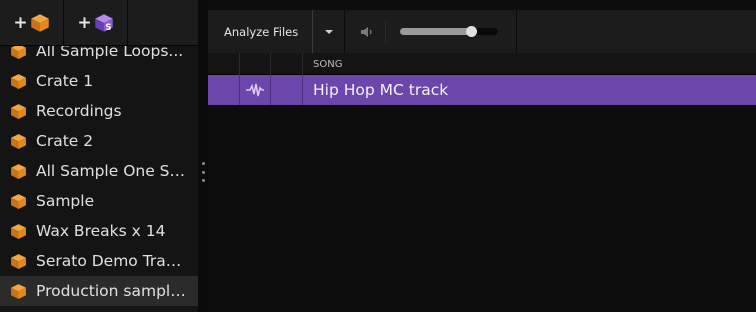 The image size is (756, 312). Describe the element at coordinates (367, 32) in the screenshot. I see `speaker-icon` at that location.